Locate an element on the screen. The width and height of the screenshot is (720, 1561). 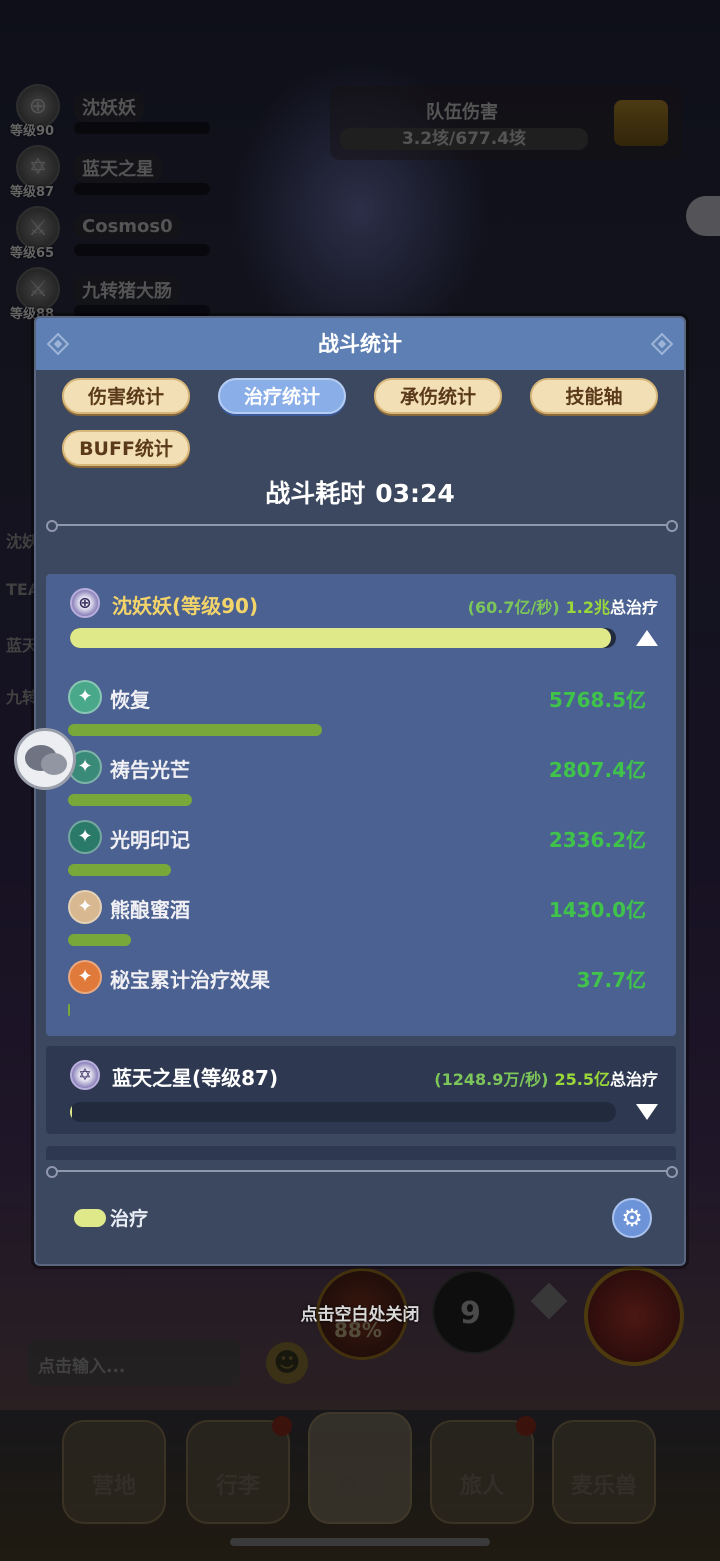
skill-name: 熊酿蜜酒 is located at coordinates (150, 910).